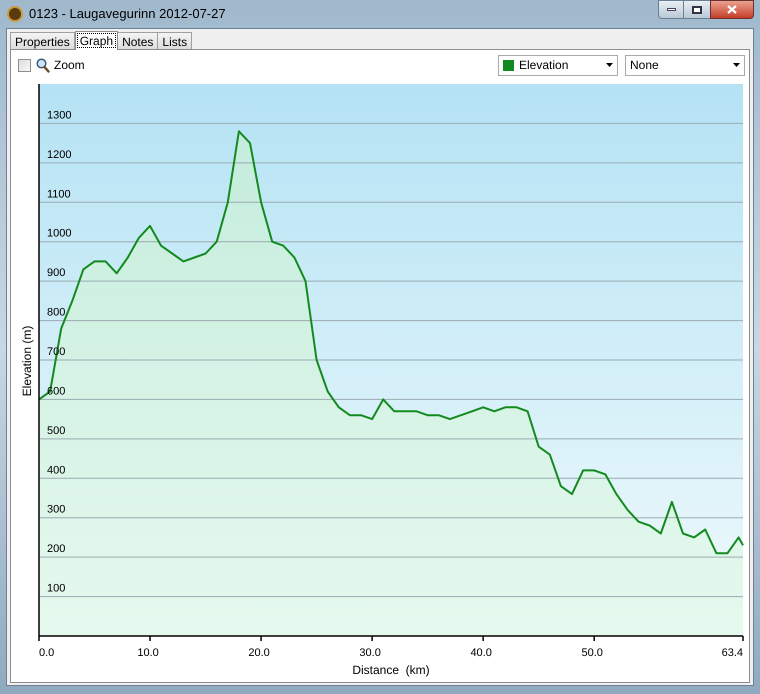  Describe the element at coordinates (59, 194) in the screenshot. I see `y-tick-label: 1100` at that location.